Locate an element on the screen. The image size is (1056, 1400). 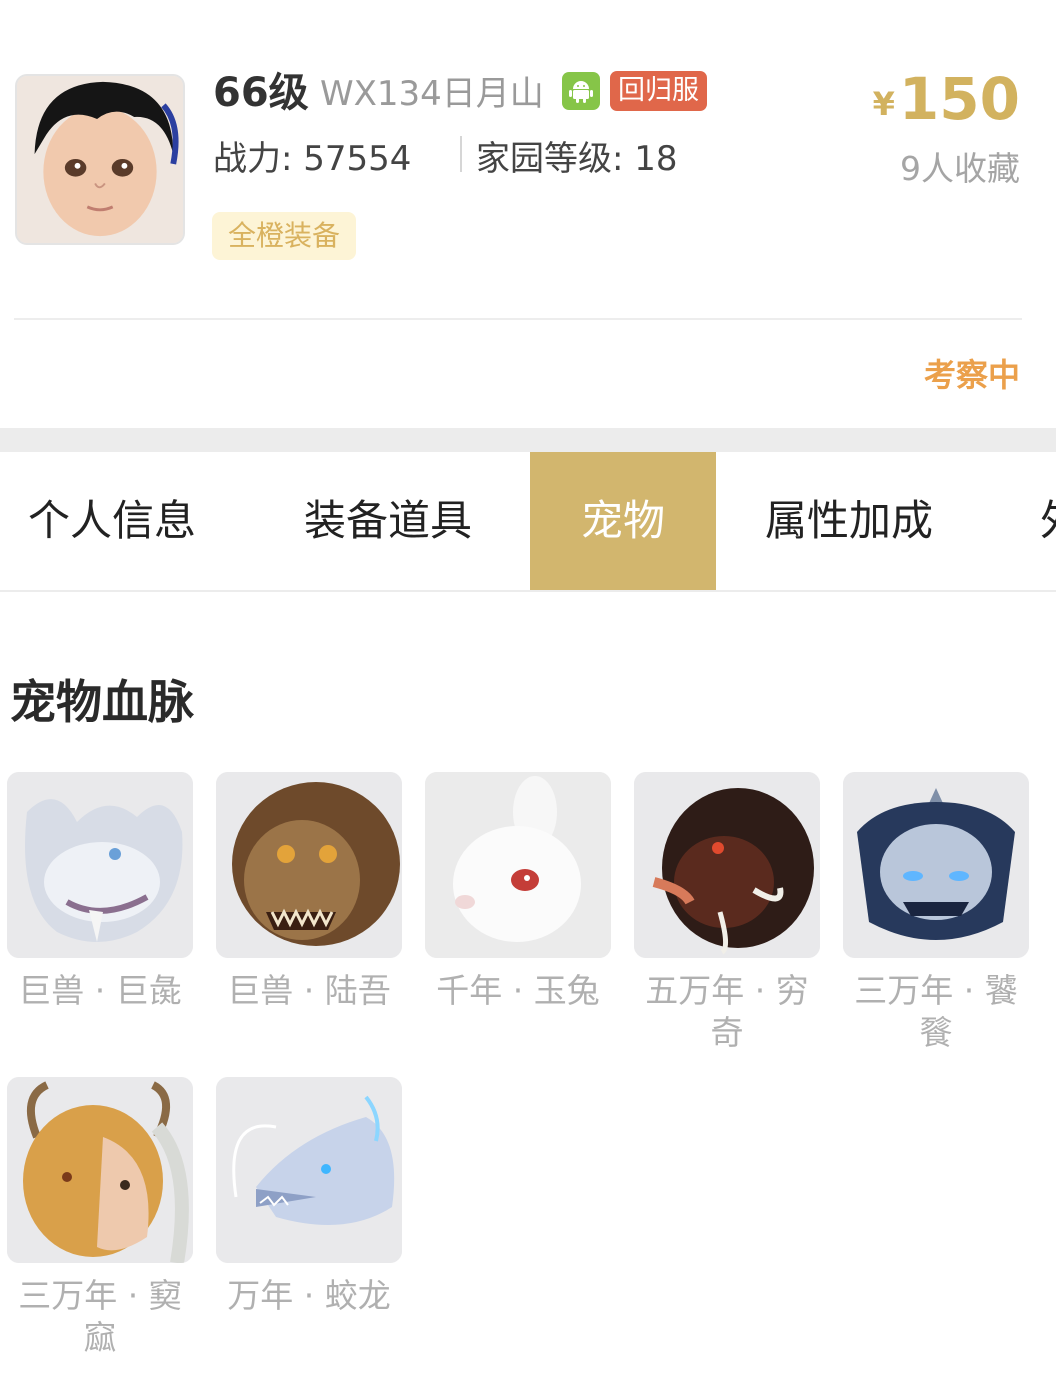
tab-attributes: 属性加成 is located at coordinates (849, 521).